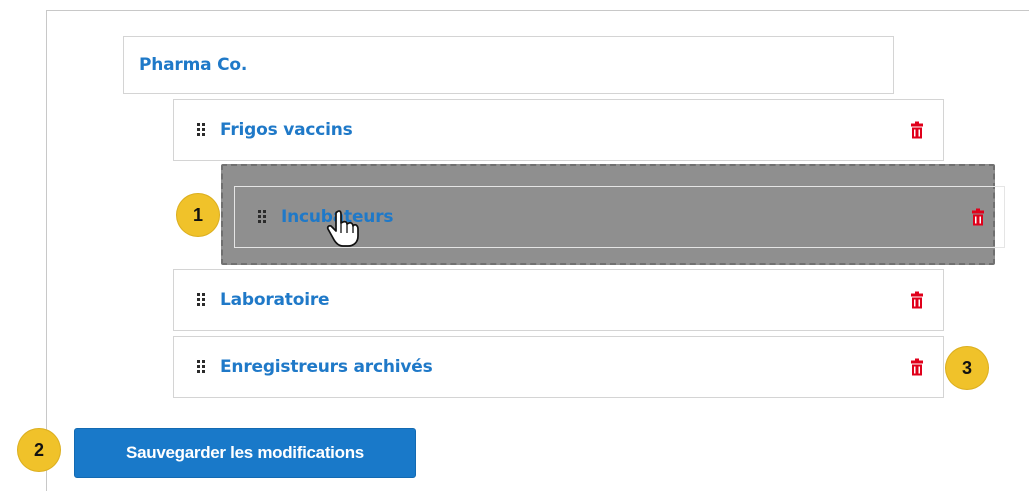  Describe the element at coordinates (275, 300) in the screenshot. I see `tree-item-label: Laboratoire` at that location.